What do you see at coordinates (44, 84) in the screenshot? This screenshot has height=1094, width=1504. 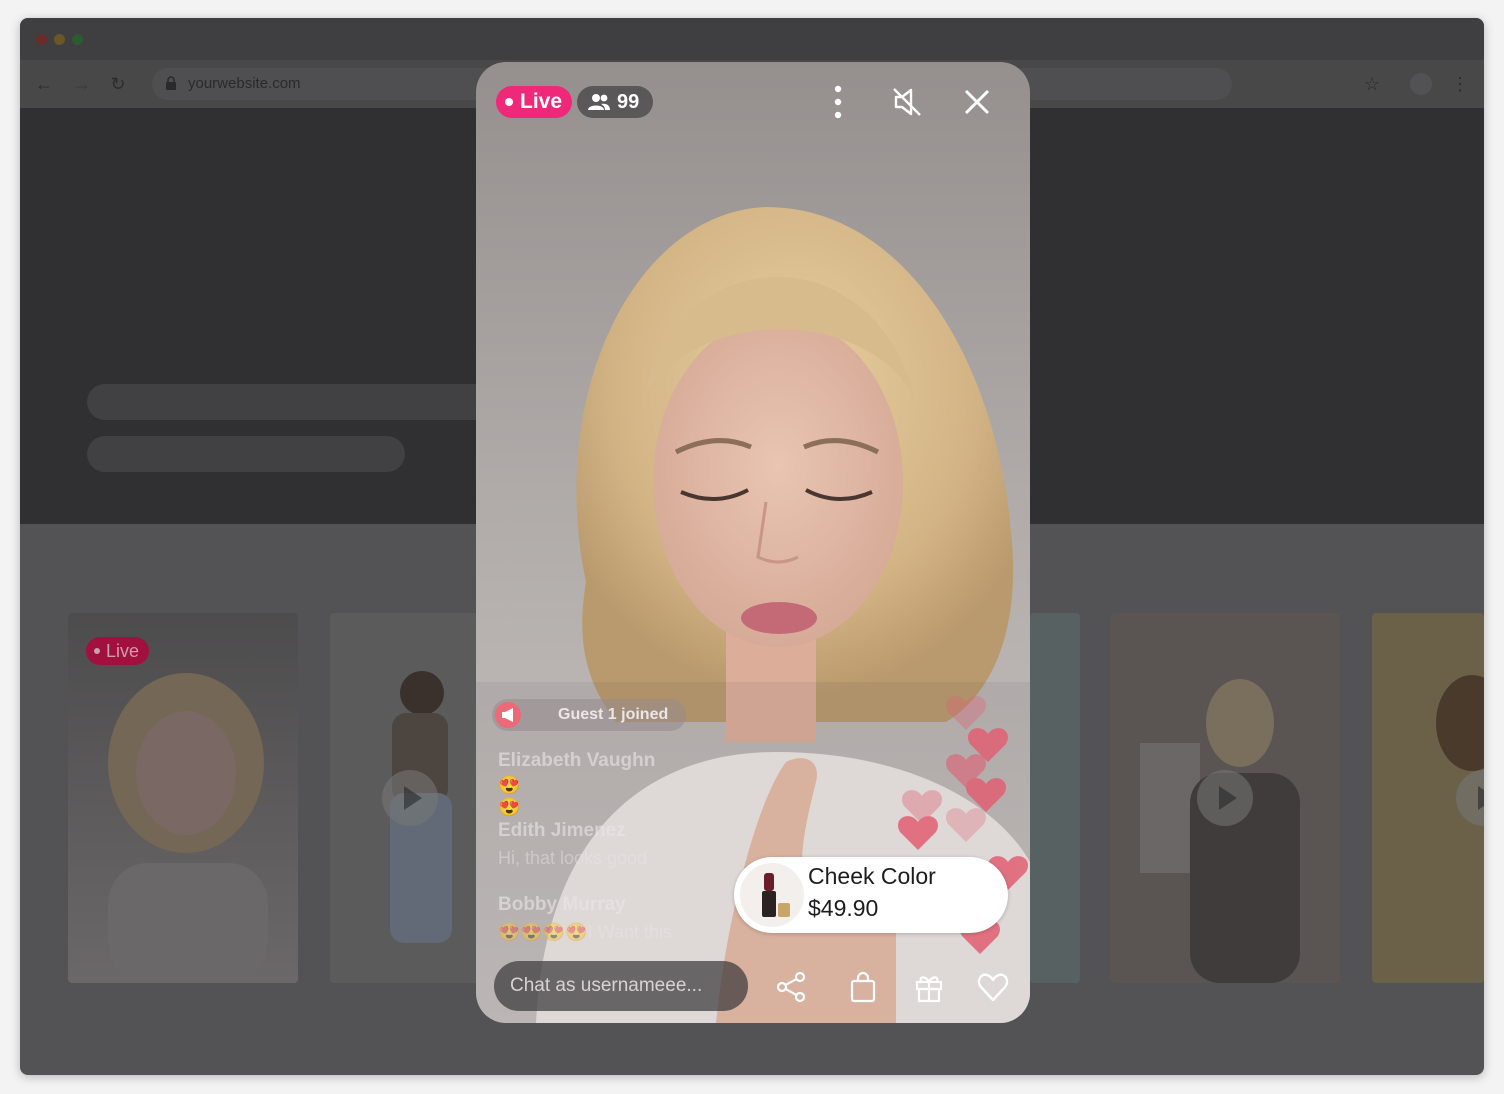 I see `back-icon: ←` at bounding box center [44, 84].